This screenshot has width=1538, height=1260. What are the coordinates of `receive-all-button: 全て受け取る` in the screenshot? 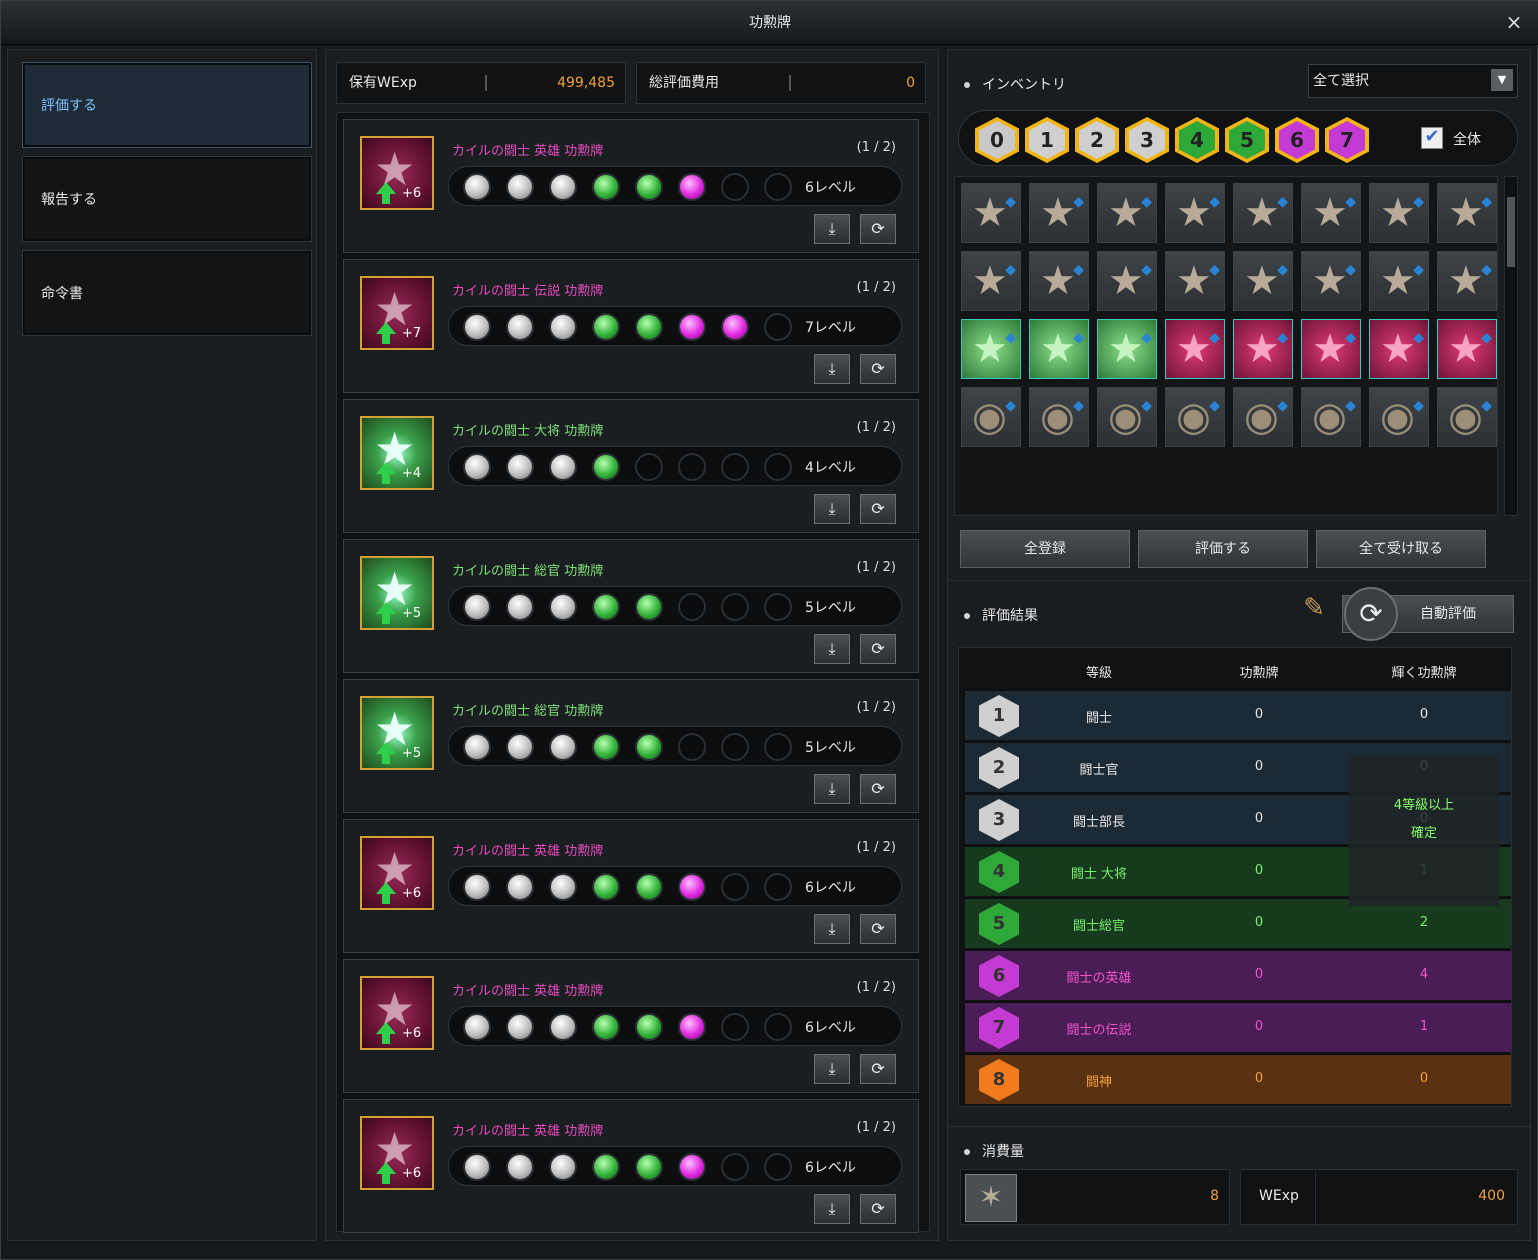 It's located at (1401, 549).